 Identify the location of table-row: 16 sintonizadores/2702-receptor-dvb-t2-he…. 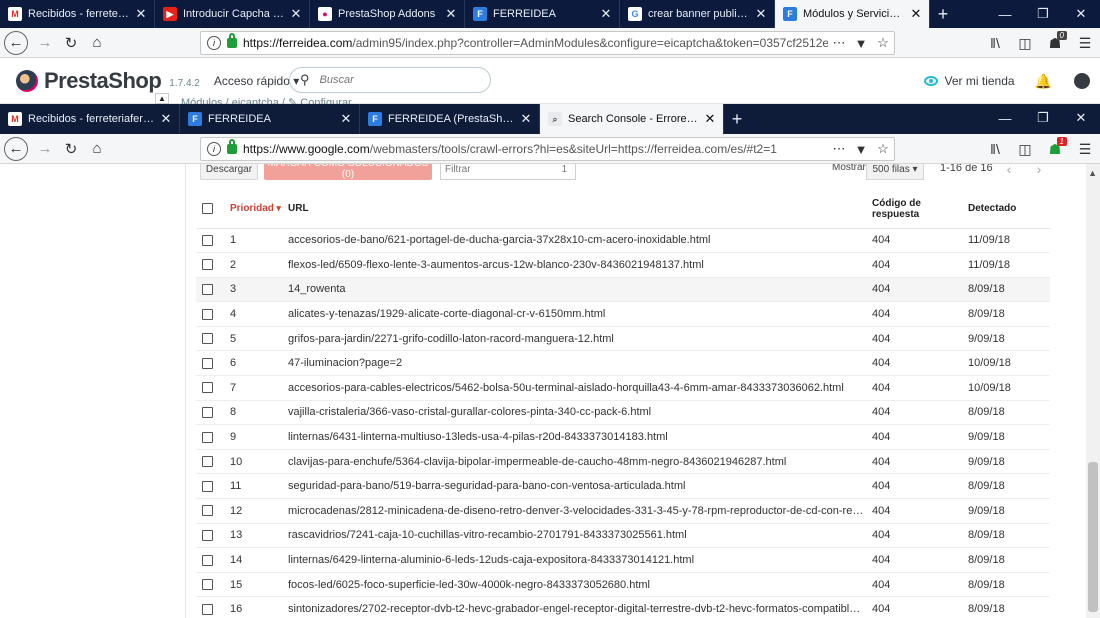
(623, 607).